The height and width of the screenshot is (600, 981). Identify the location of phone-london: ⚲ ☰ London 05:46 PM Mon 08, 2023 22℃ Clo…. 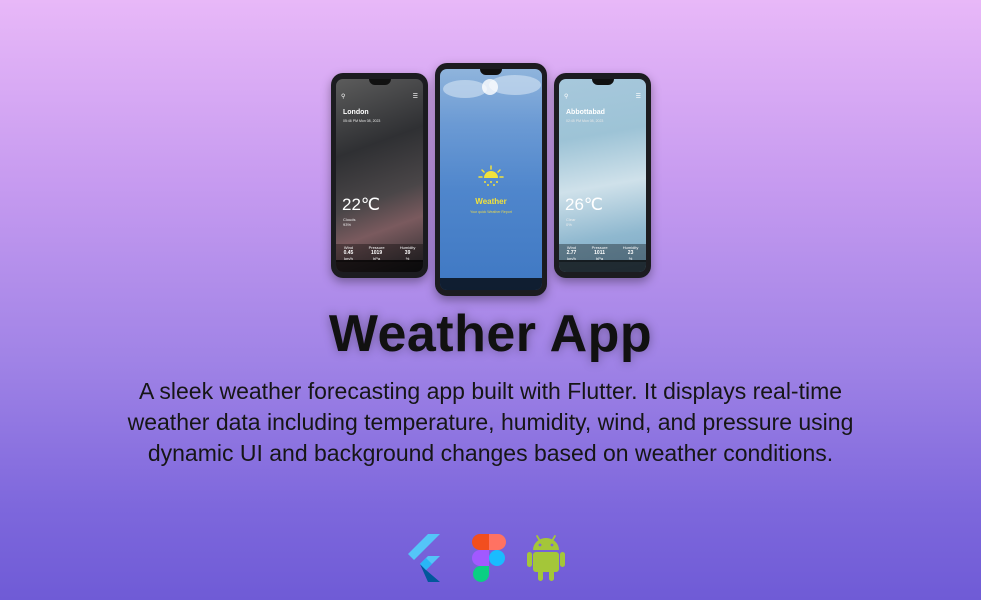
(379, 175).